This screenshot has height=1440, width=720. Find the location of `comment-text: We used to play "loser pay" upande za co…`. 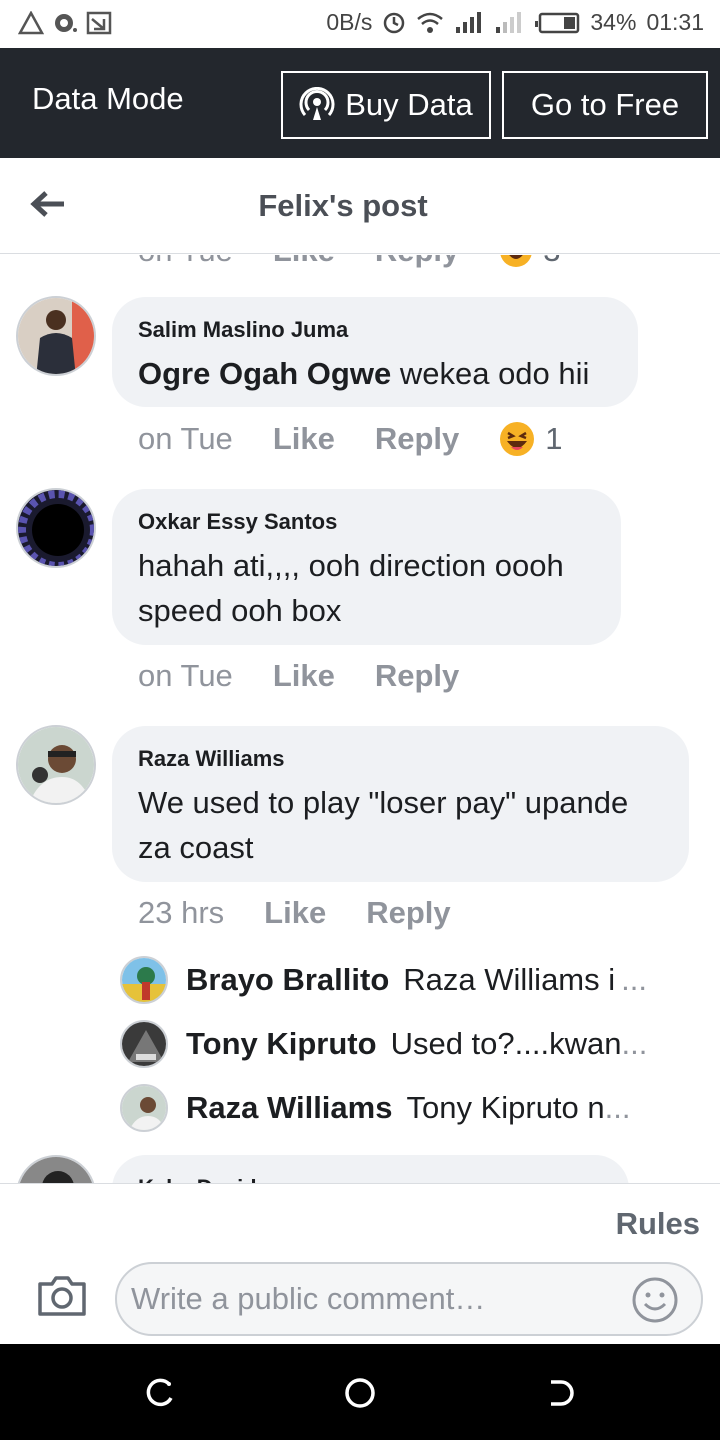

comment-text: We used to play "loser pay" upande za co… is located at coordinates (383, 825).